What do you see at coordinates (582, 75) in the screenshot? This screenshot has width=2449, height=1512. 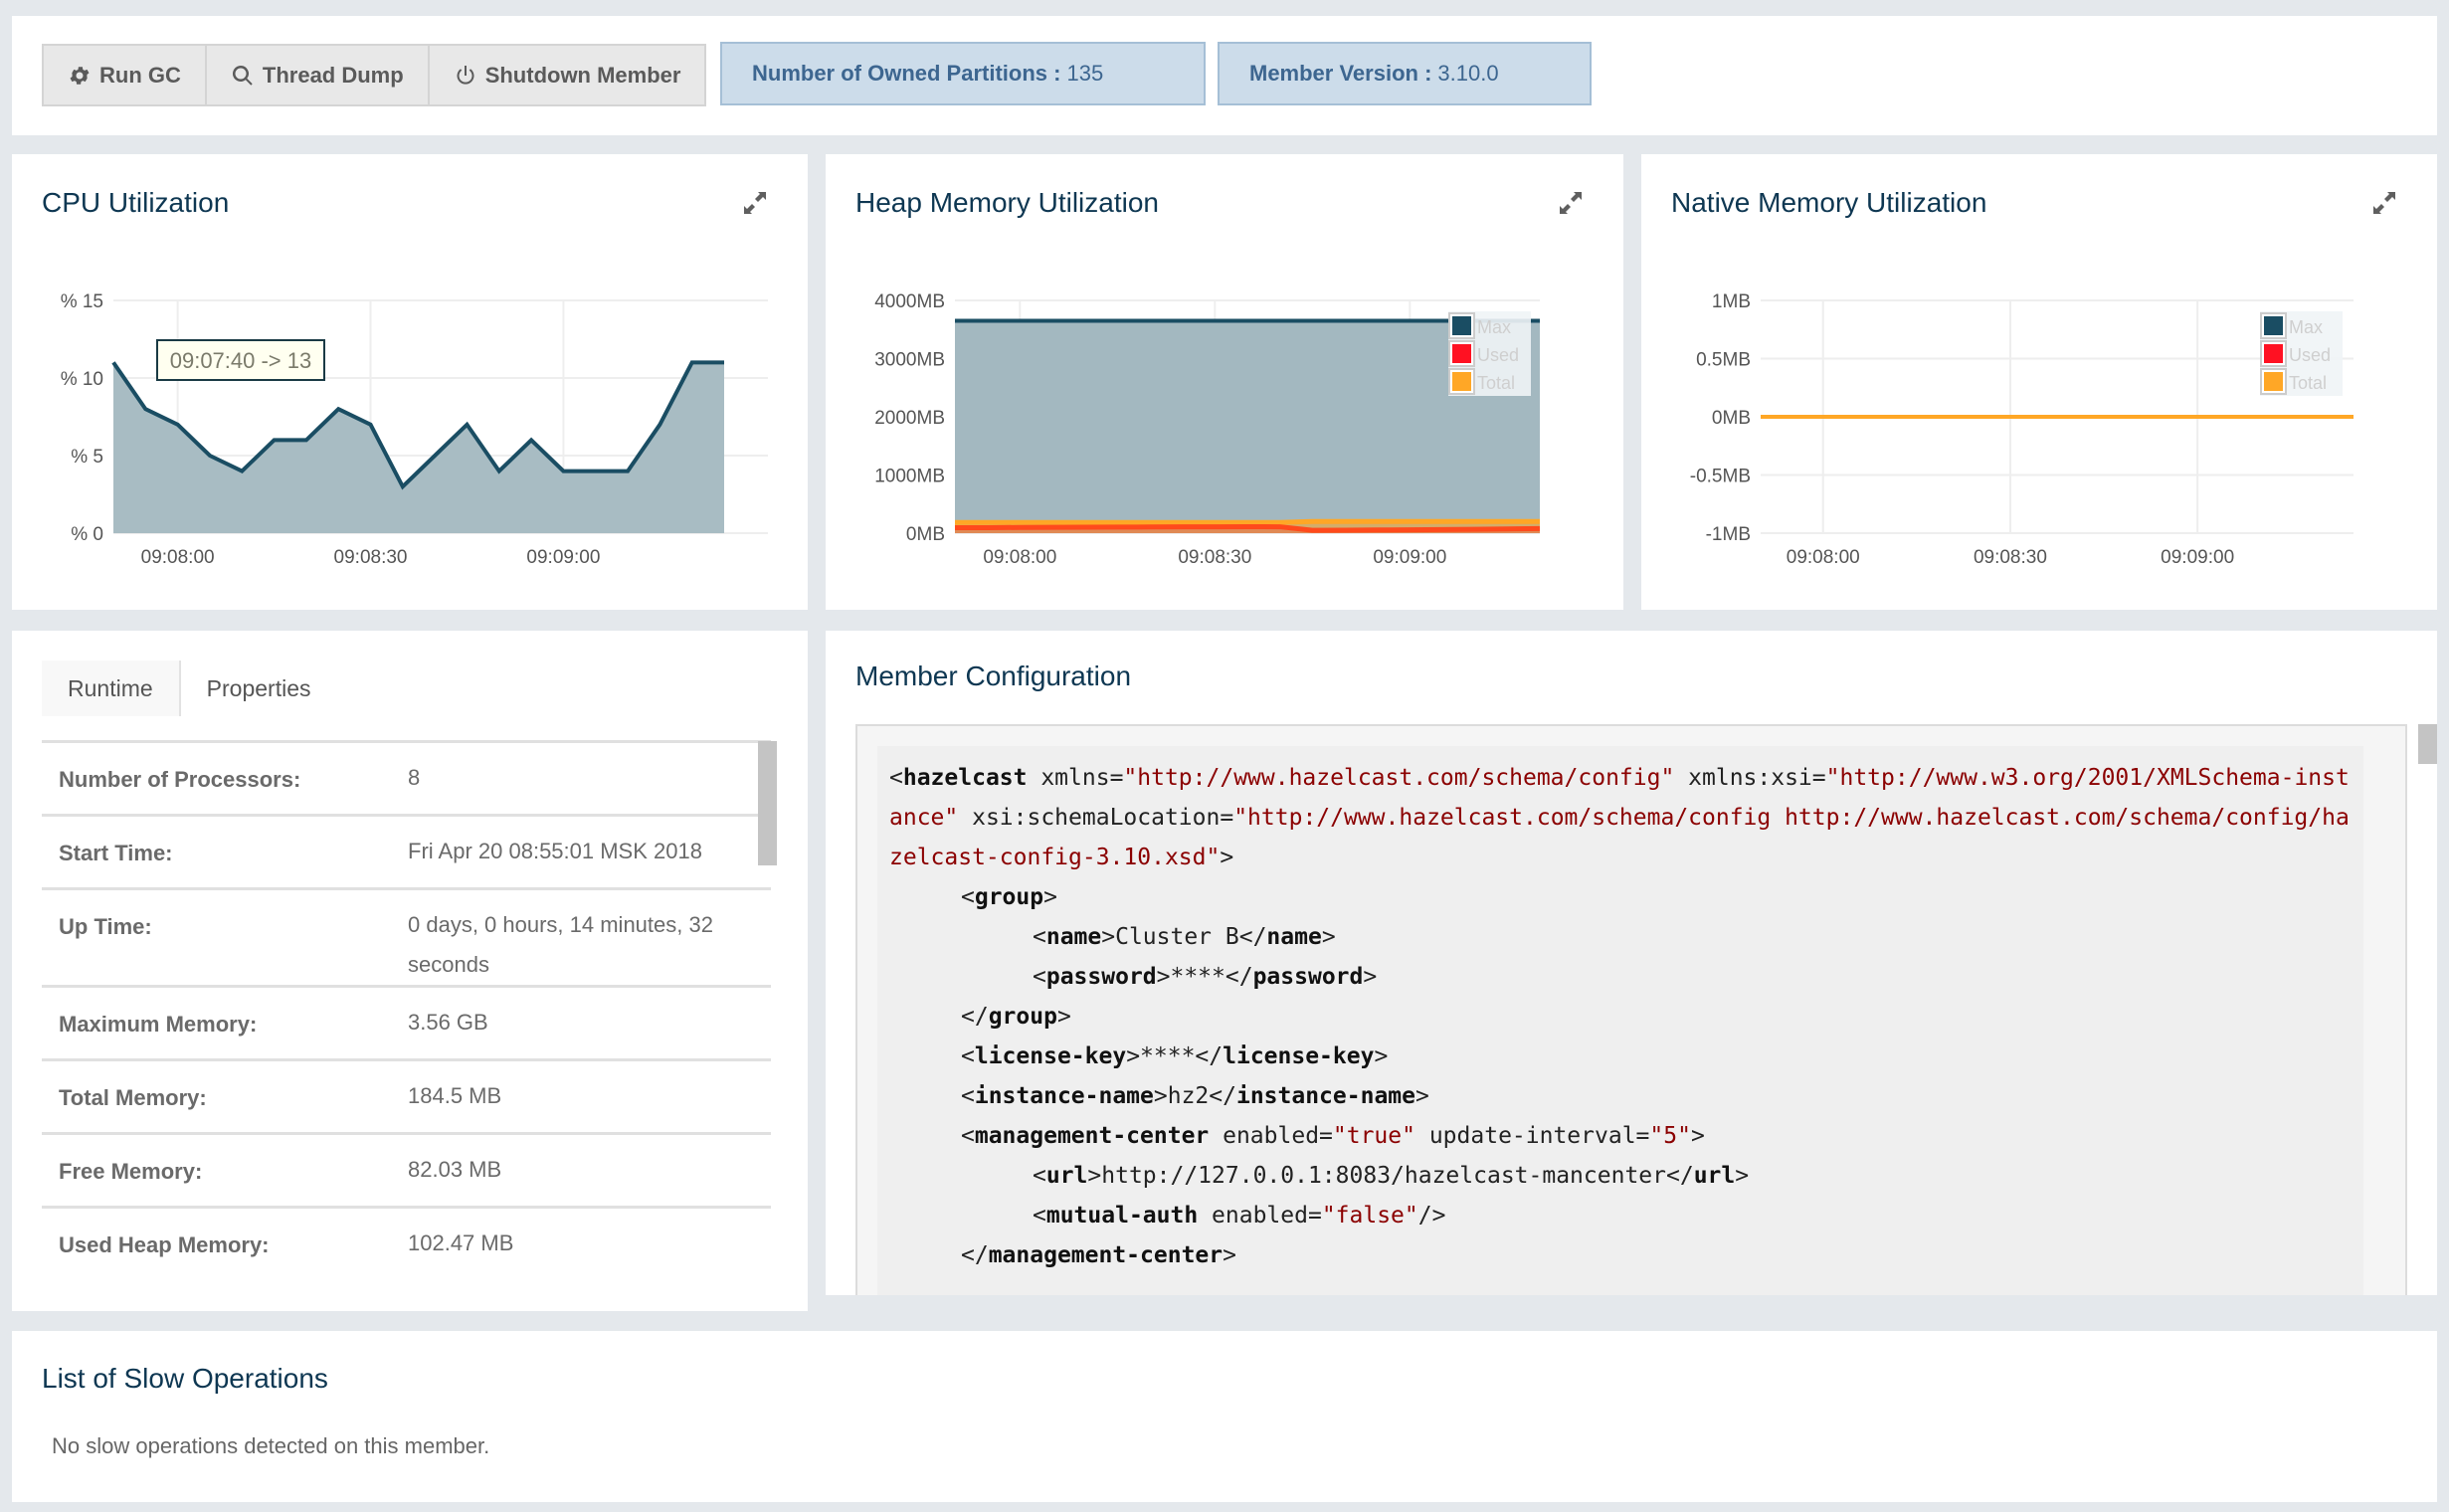 I see `shutdown-member-label: Shutdown Member` at bounding box center [582, 75].